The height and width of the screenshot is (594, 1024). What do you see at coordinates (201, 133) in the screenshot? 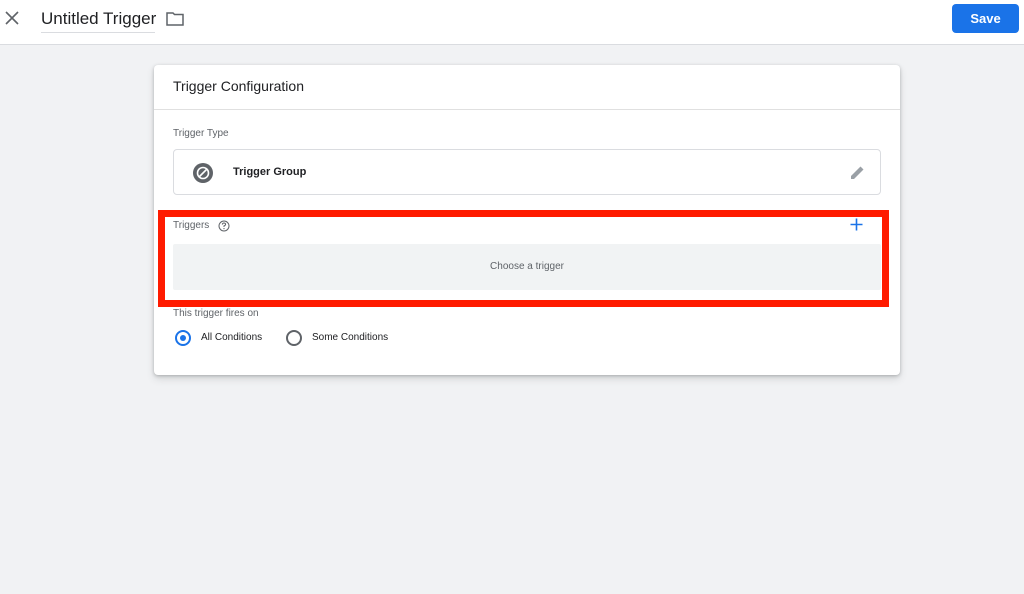
I see `trigger-type-label: Trigger Type` at bounding box center [201, 133].